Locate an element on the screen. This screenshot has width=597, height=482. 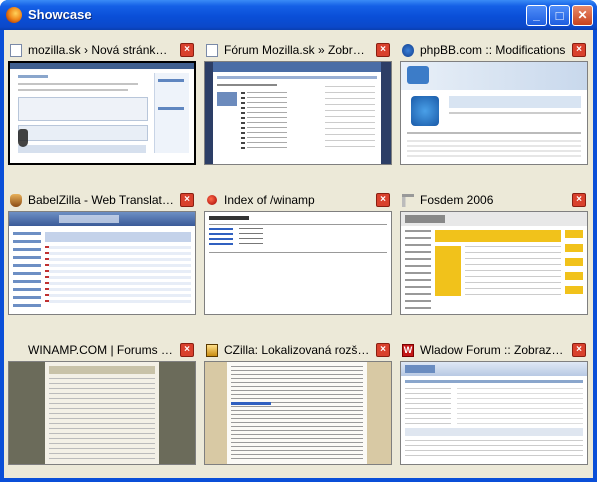
tile-header: W Wladow Forum :: Zobraziť ... × is located at coordinates (494, 350).